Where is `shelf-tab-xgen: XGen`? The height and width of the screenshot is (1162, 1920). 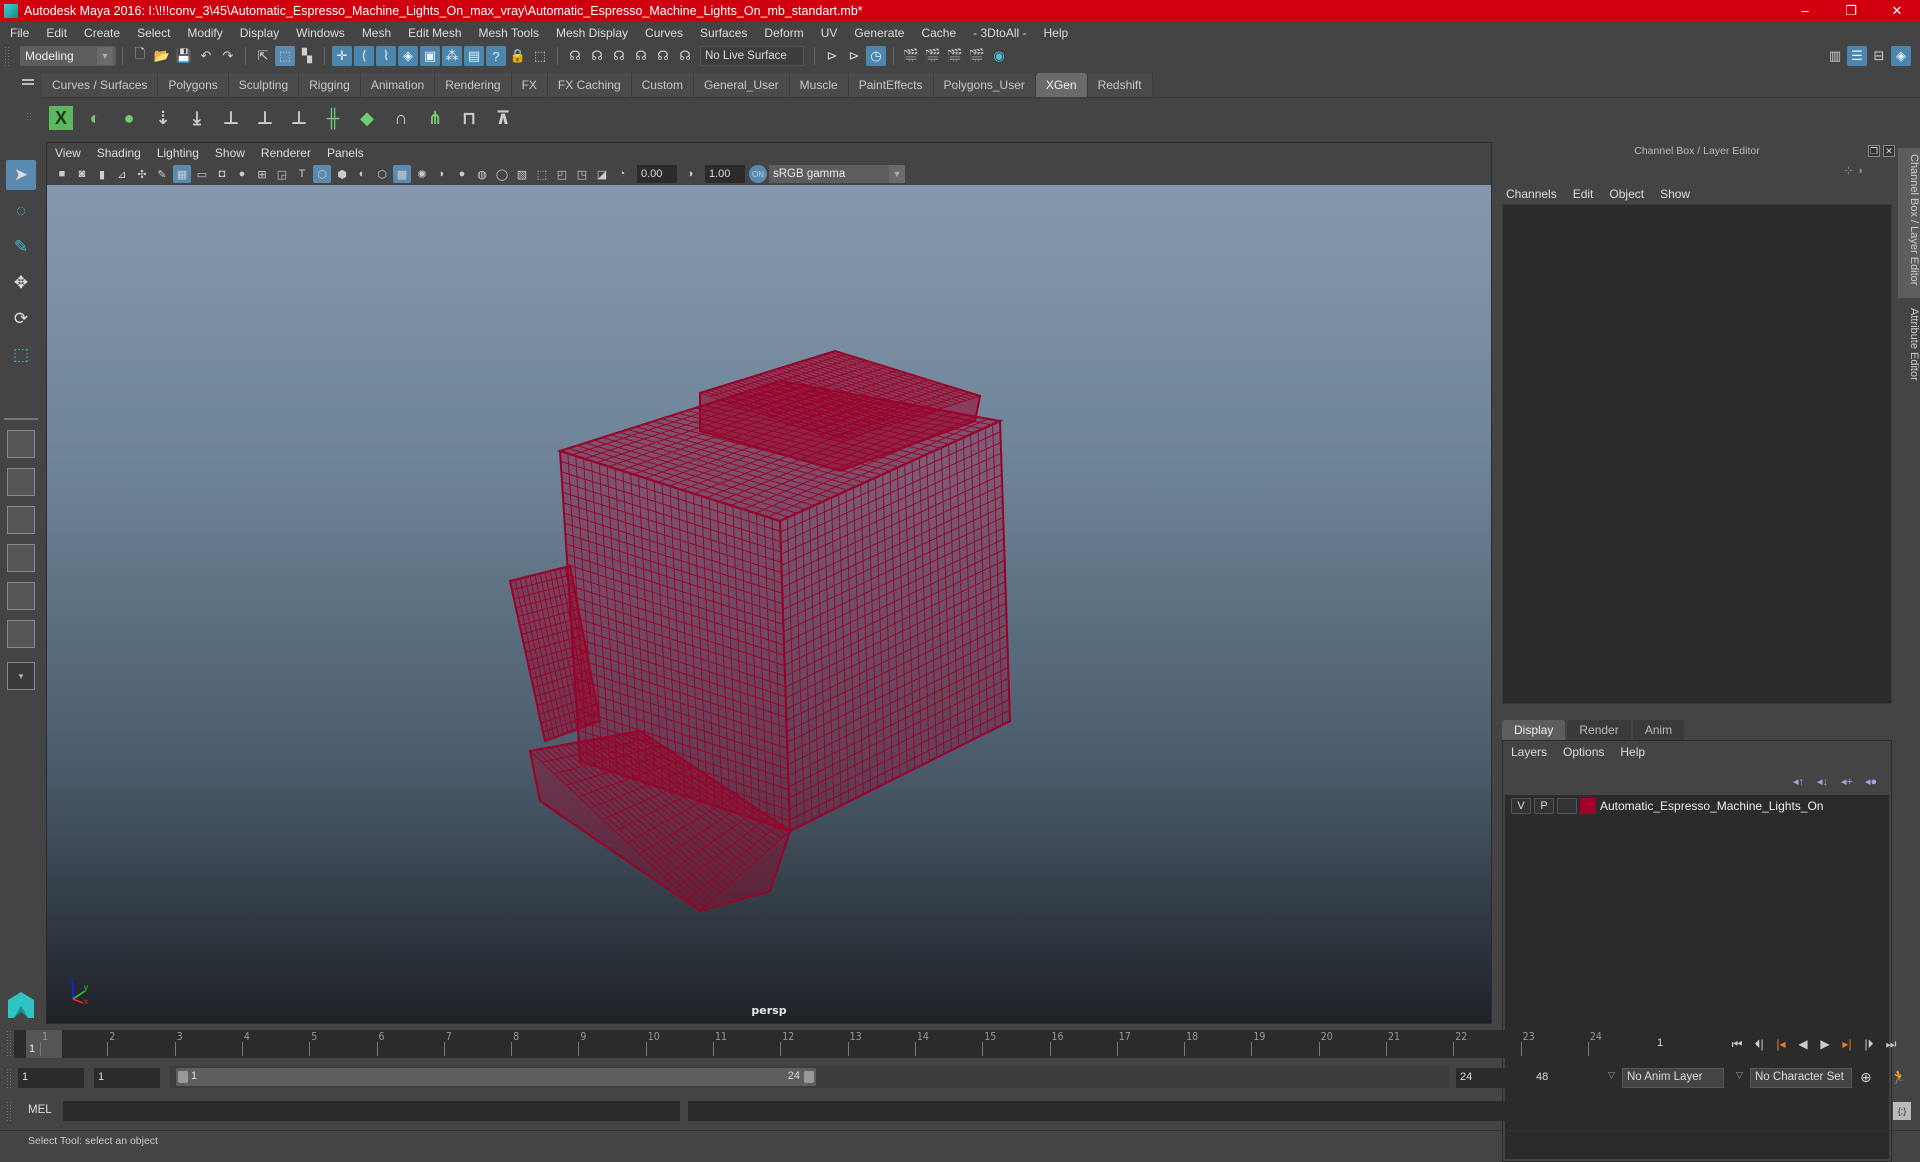 shelf-tab-xgen: XGen is located at coordinates (1061, 85).